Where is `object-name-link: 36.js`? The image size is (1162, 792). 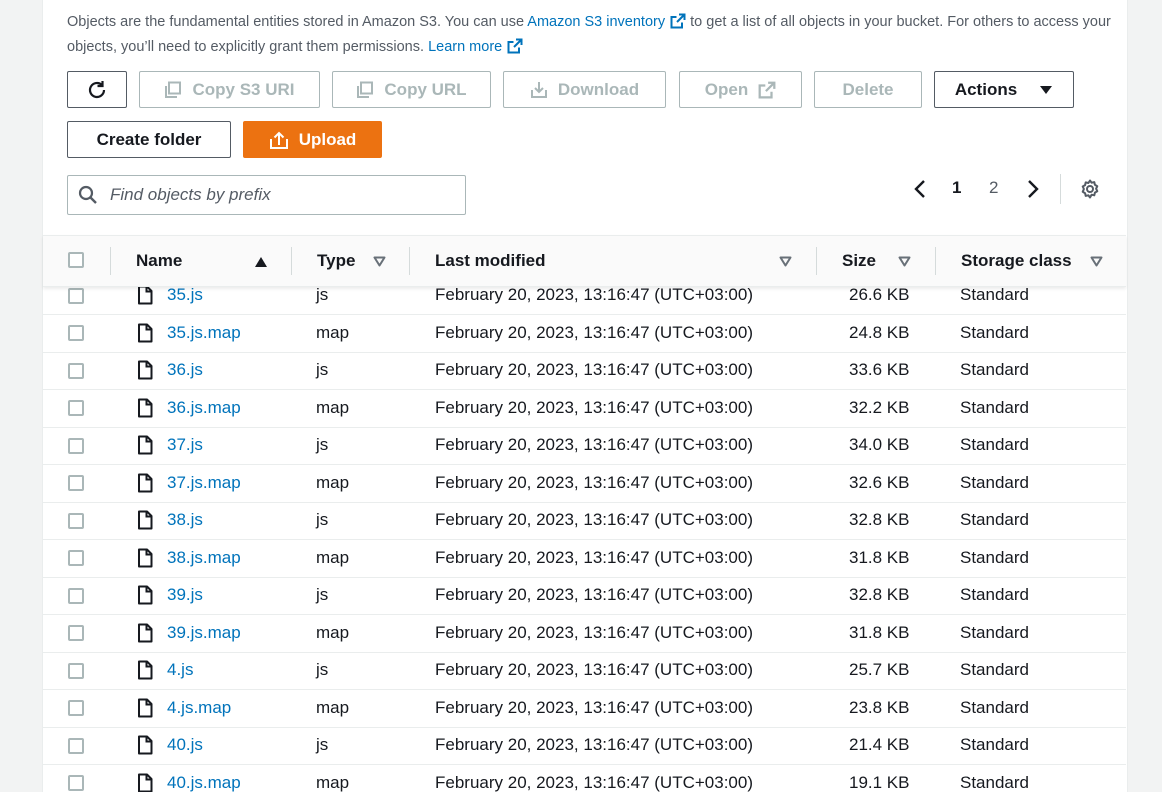
object-name-link: 36.js is located at coordinates (185, 371).